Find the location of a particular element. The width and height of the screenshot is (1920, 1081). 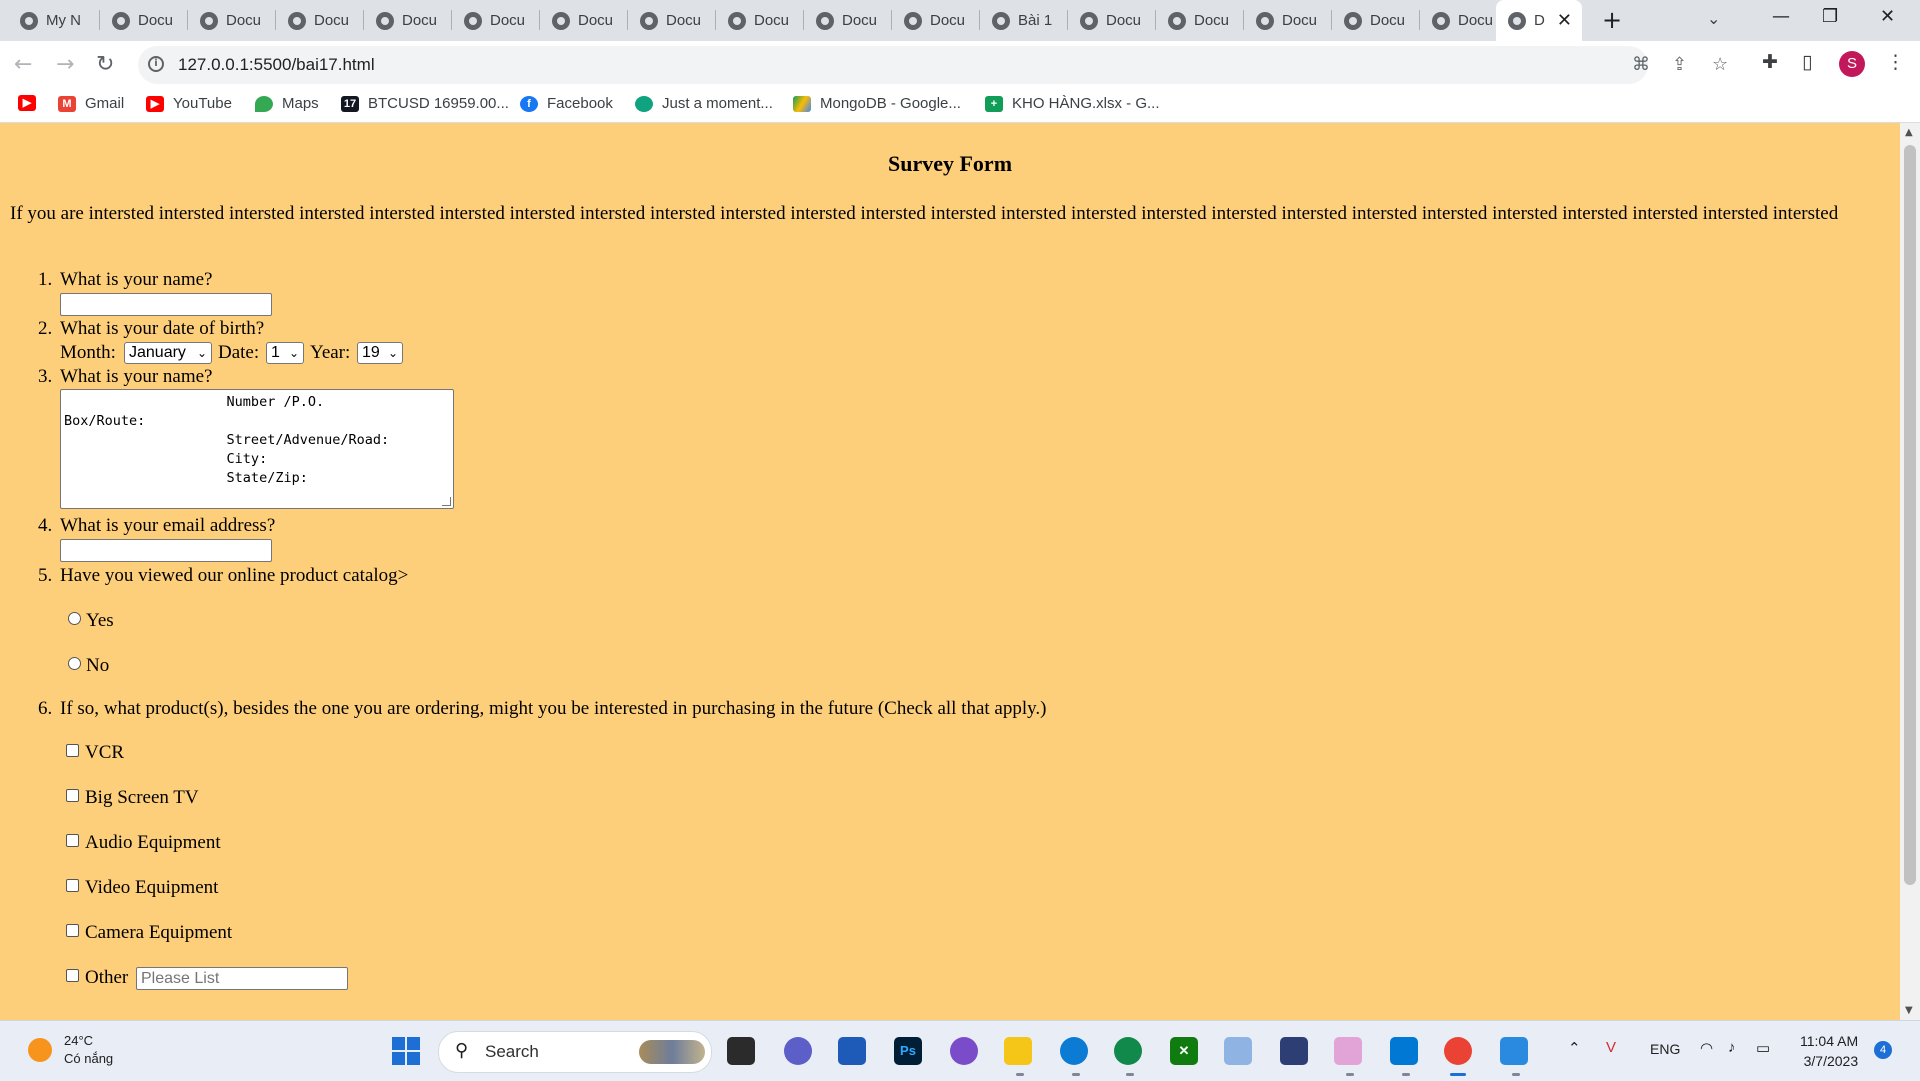

url-text: 127.0.0.1:5500/bai17.html is located at coordinates (276, 65).